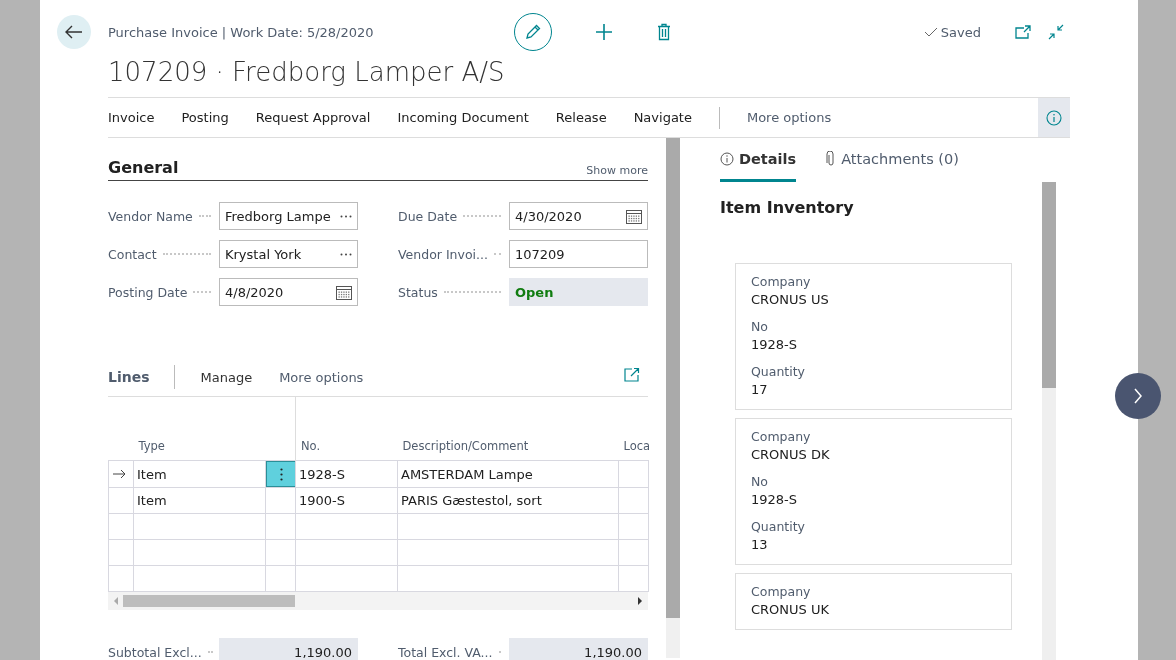 Image resolution: width=1176 pixels, height=660 pixels. I want to click on delete-button, so click(664, 32).